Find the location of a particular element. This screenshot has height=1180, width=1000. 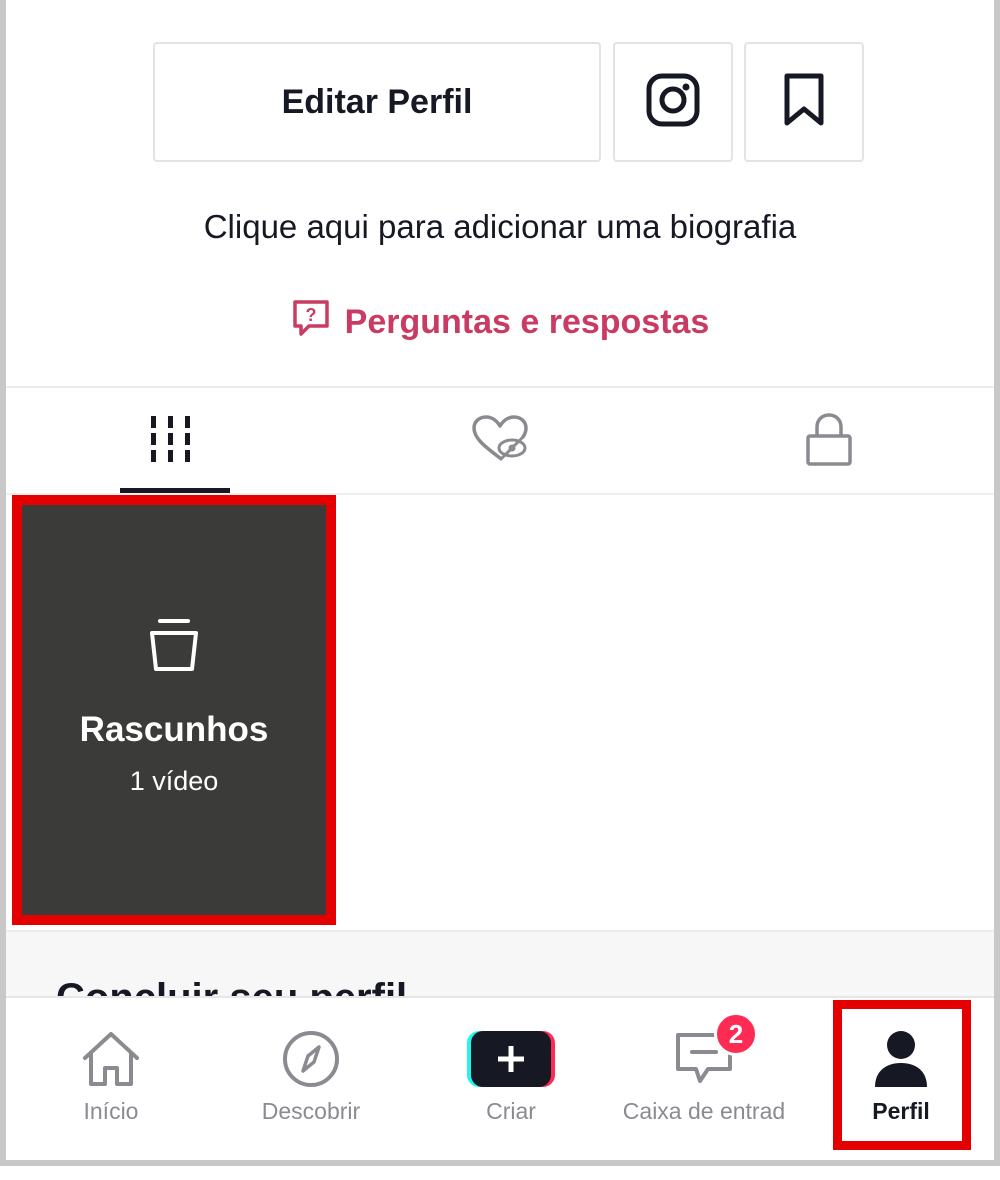

liked-hidden-icon is located at coordinates (500, 441).